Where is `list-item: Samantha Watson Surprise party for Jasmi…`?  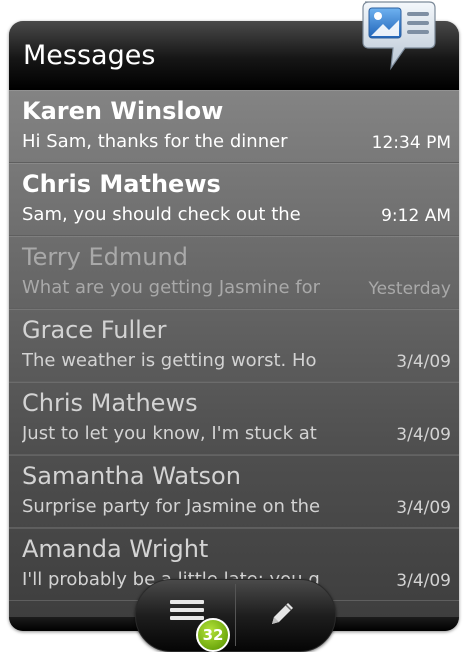 list-item: Samantha Watson Surprise party for Jasmi… is located at coordinates (234, 491).